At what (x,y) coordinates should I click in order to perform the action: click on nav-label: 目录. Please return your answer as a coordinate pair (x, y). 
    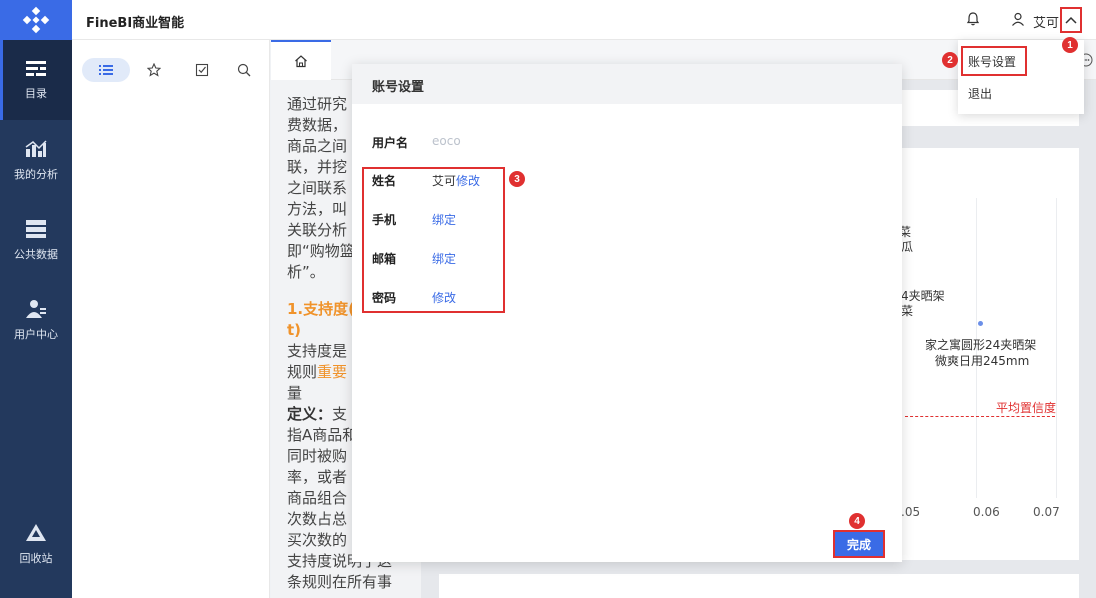
    Looking at the image, I should click on (36, 93).